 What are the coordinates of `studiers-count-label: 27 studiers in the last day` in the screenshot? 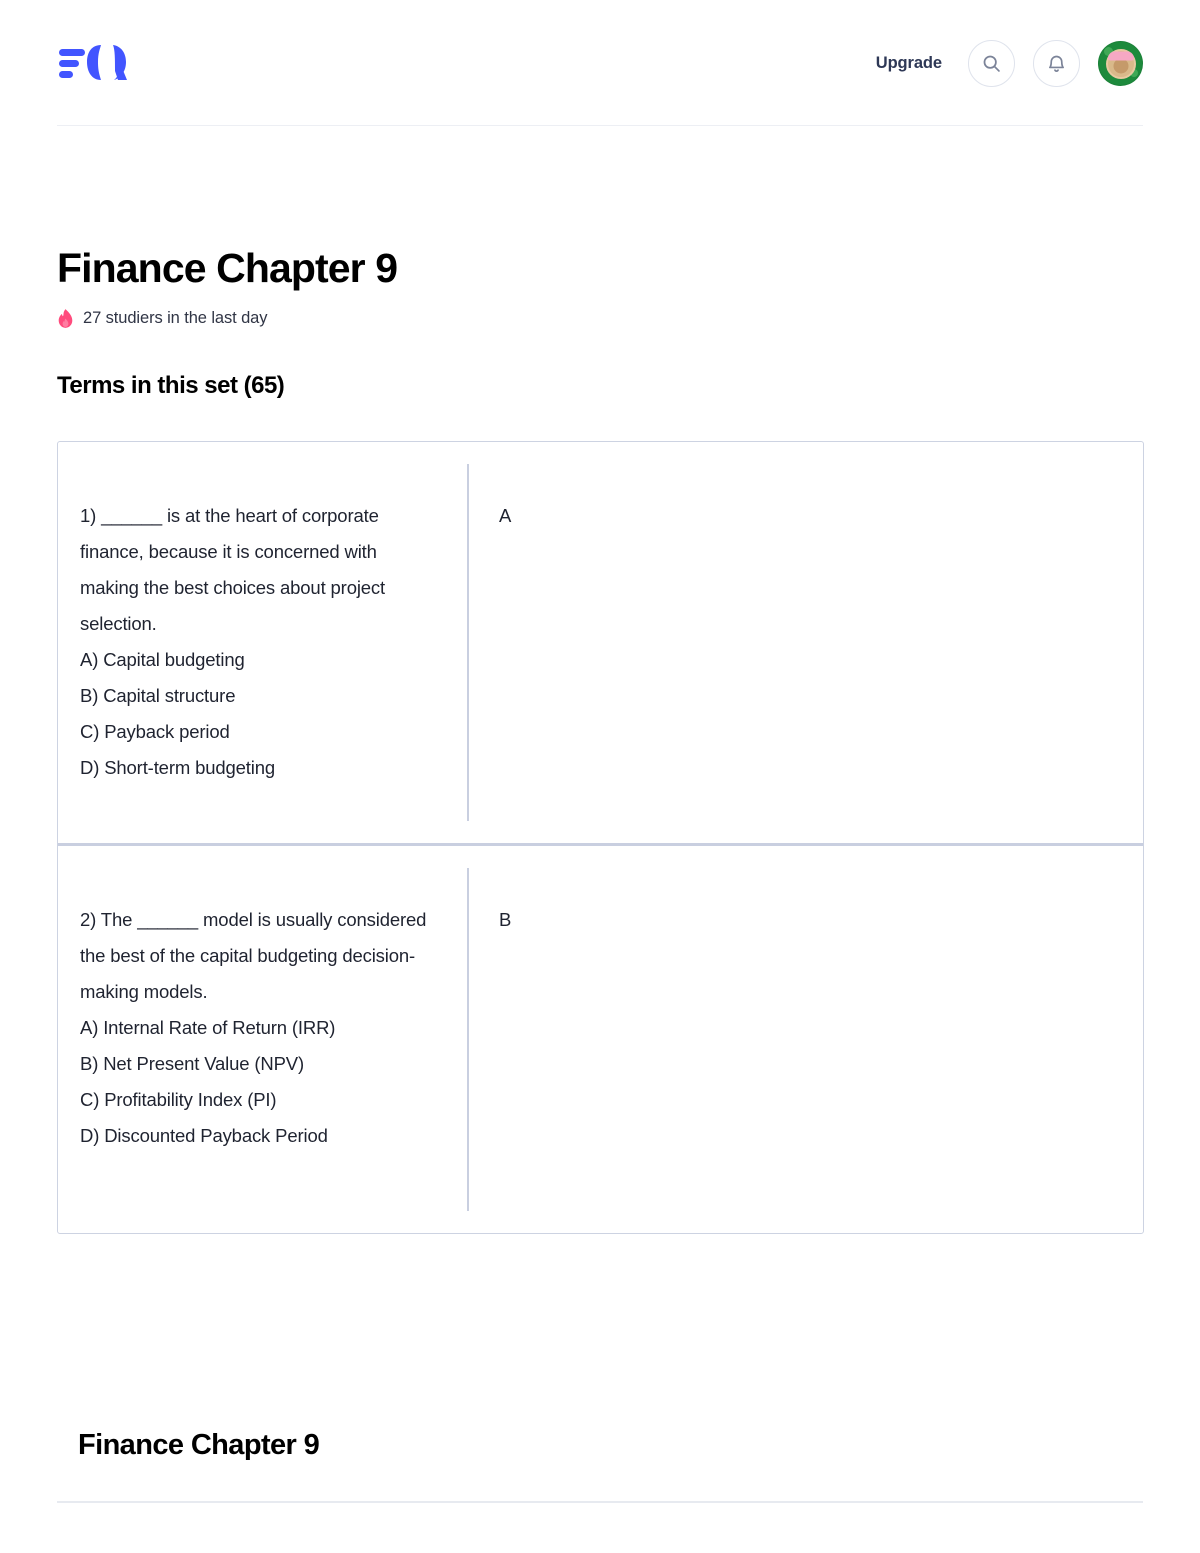 It's located at (175, 318).